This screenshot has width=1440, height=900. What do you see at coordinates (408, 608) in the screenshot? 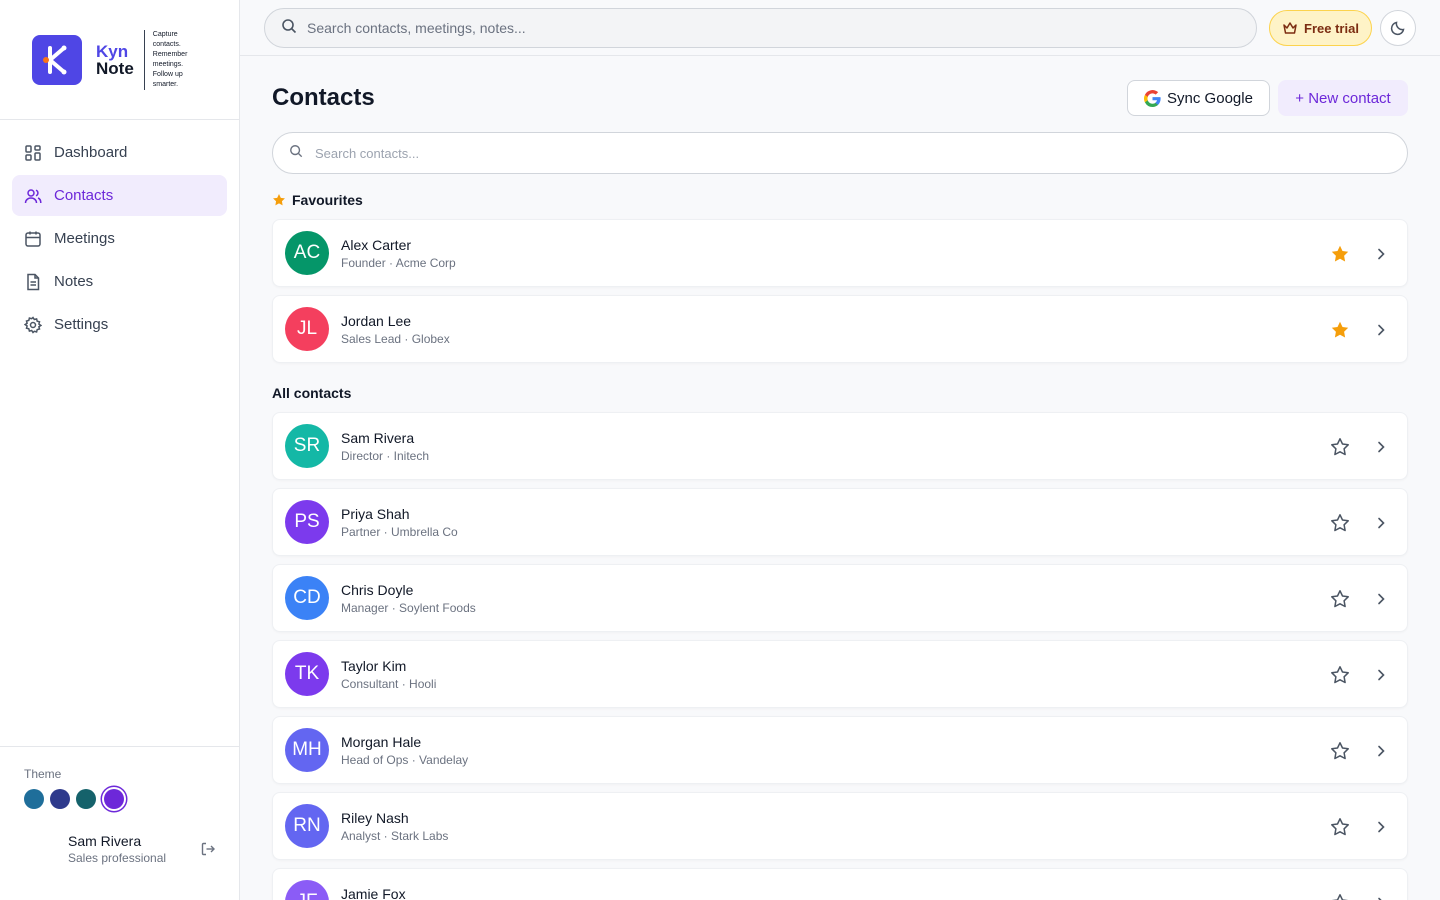
I see `contact-subtitle: Manager · Soylent Foods` at bounding box center [408, 608].